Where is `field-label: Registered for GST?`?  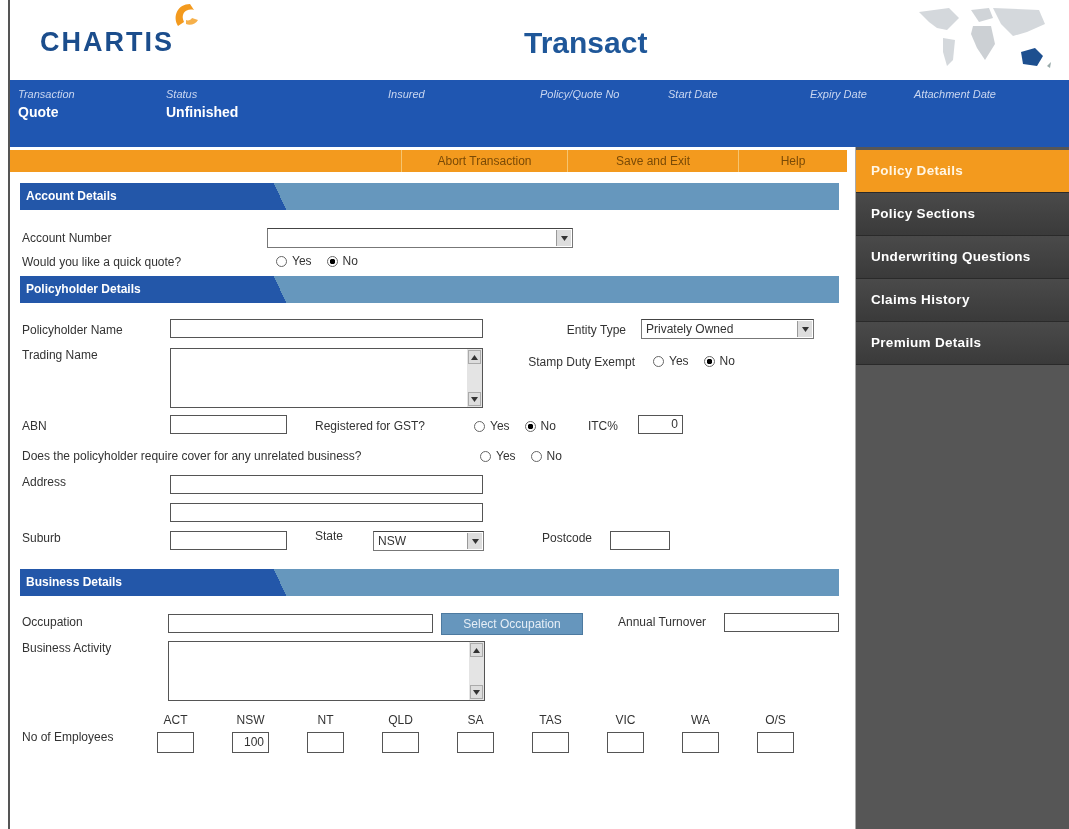 field-label: Registered for GST? is located at coordinates (371, 425).